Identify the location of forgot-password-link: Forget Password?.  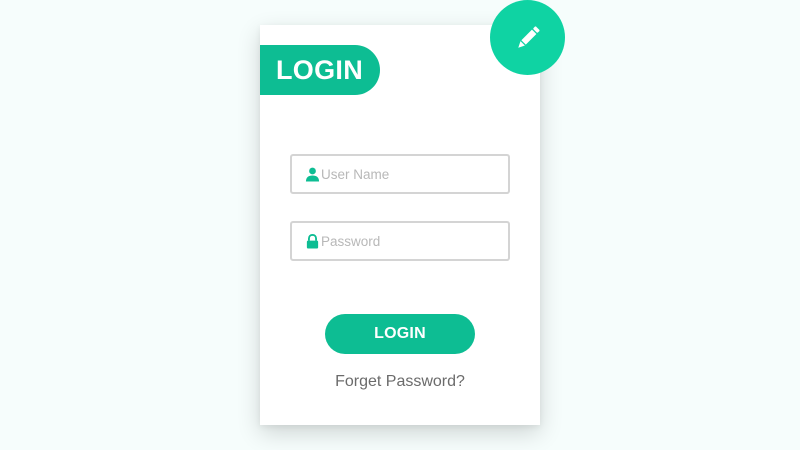
(400, 382).